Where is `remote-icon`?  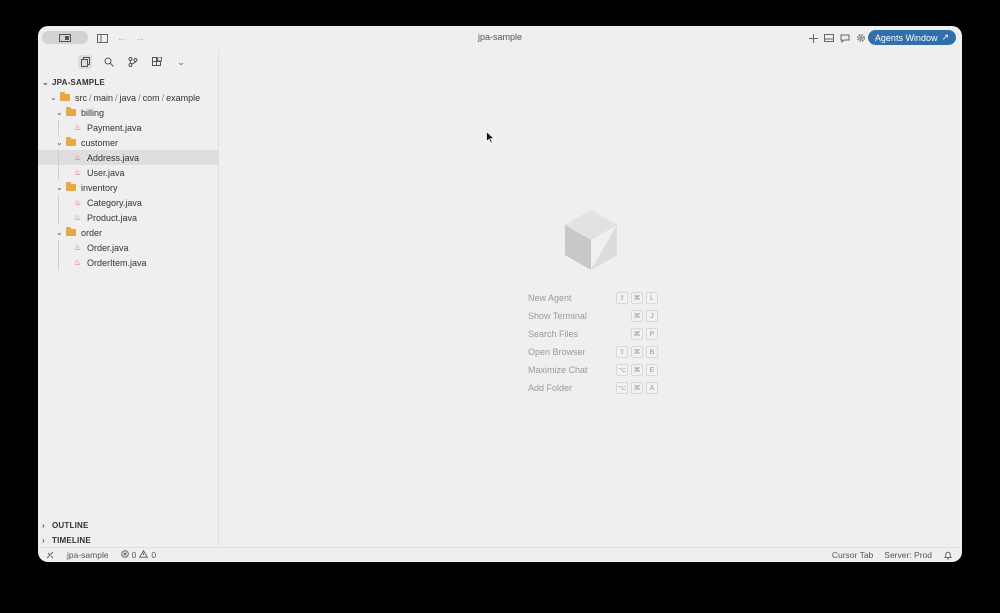
remote-icon is located at coordinates (50, 555).